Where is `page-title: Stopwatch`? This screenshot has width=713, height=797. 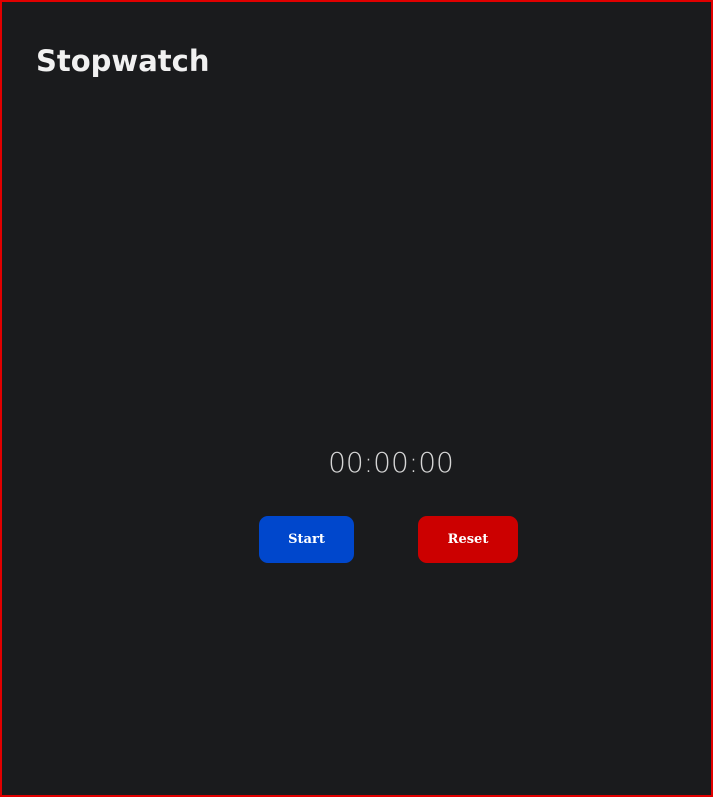 page-title: Stopwatch is located at coordinates (123, 61).